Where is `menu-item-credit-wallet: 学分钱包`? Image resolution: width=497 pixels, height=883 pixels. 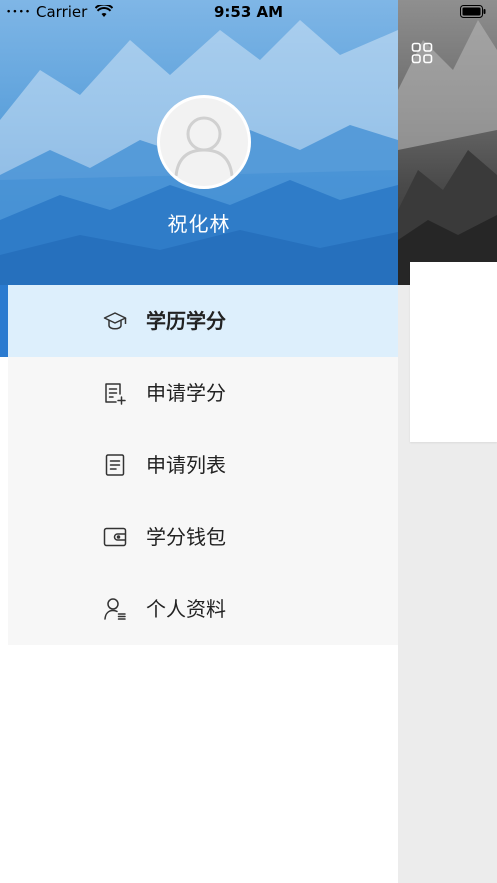
menu-item-credit-wallet: 学分钱包 is located at coordinates (203, 537).